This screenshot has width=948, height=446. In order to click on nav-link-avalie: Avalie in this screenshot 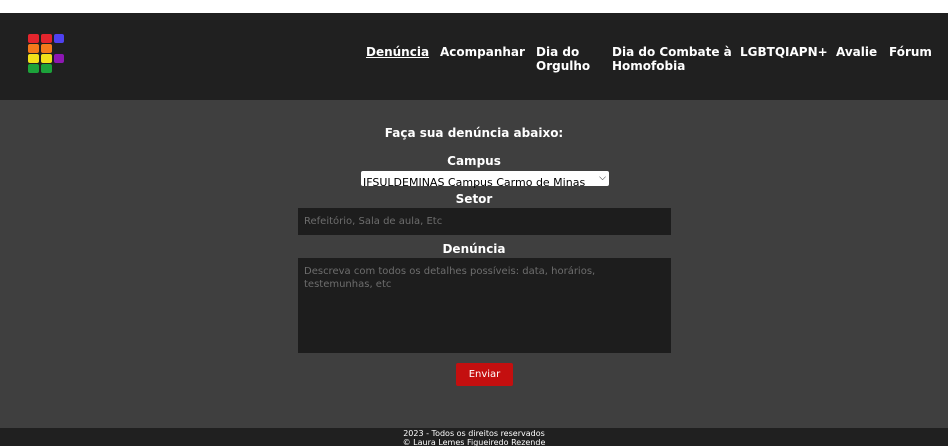, I will do `click(856, 52)`.